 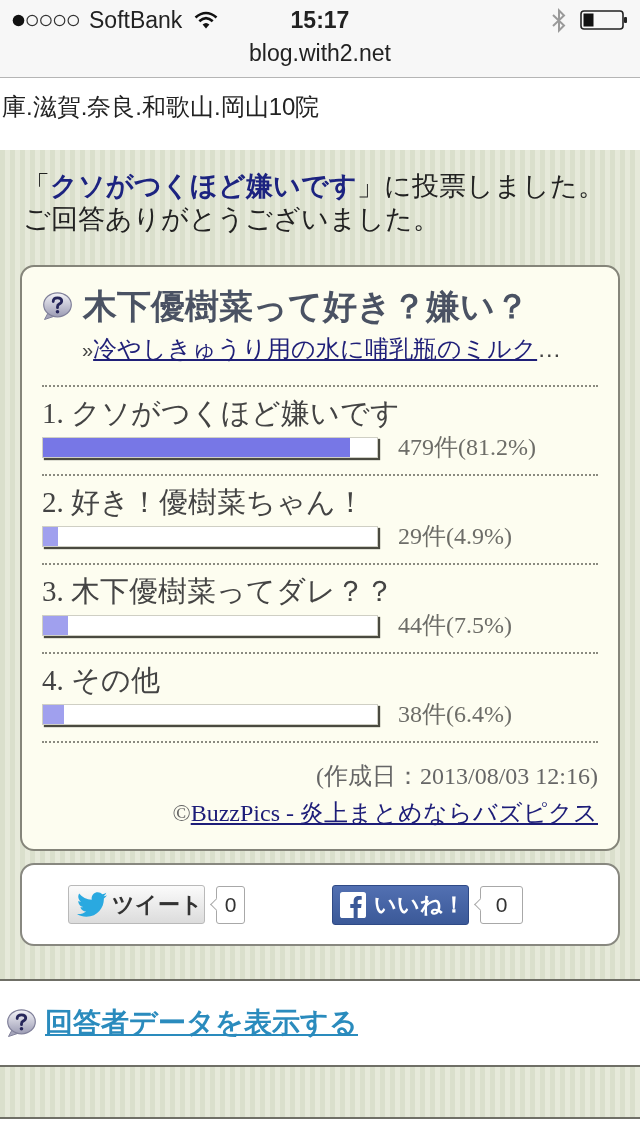 What do you see at coordinates (136, 20) in the screenshot?
I see `carrier-name: SoftBank` at bounding box center [136, 20].